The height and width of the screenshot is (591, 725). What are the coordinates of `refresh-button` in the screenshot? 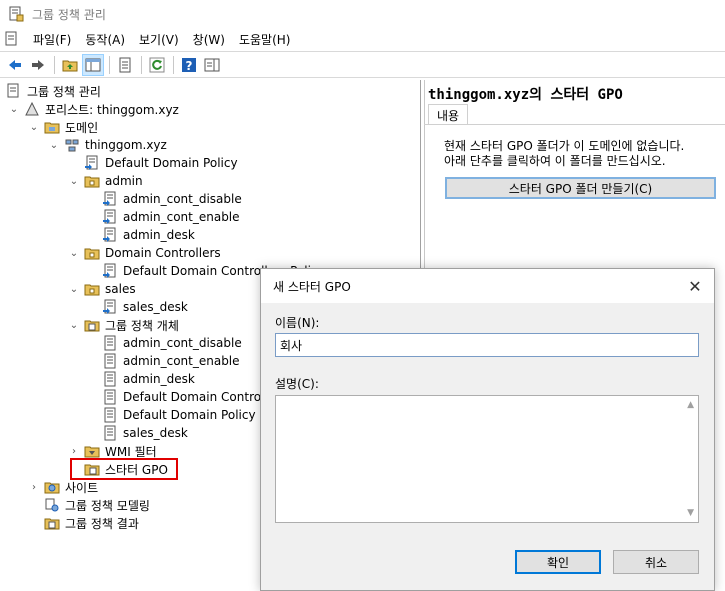 It's located at (157, 65).